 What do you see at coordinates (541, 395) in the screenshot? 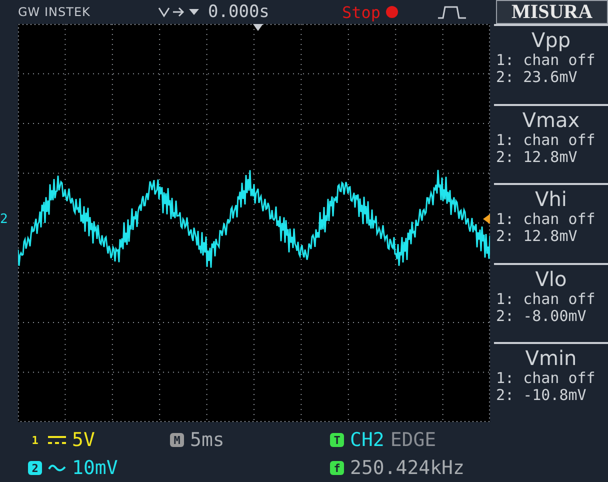
I see `measurement-value: 2: -10.8mV` at bounding box center [541, 395].